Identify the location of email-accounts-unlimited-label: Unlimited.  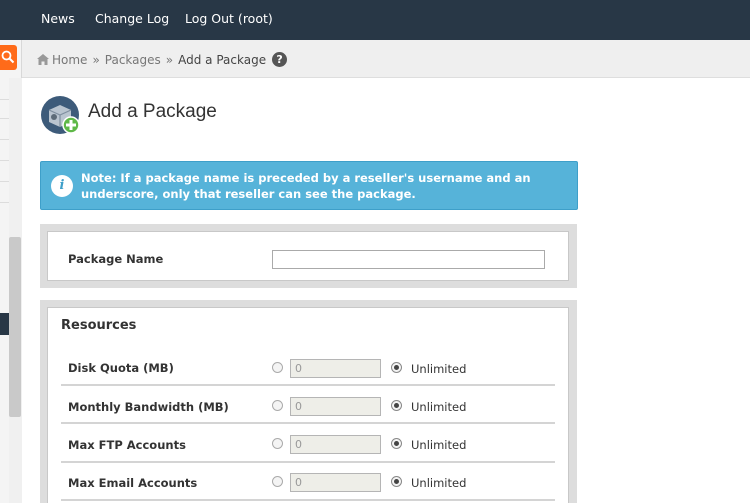
(439, 483).